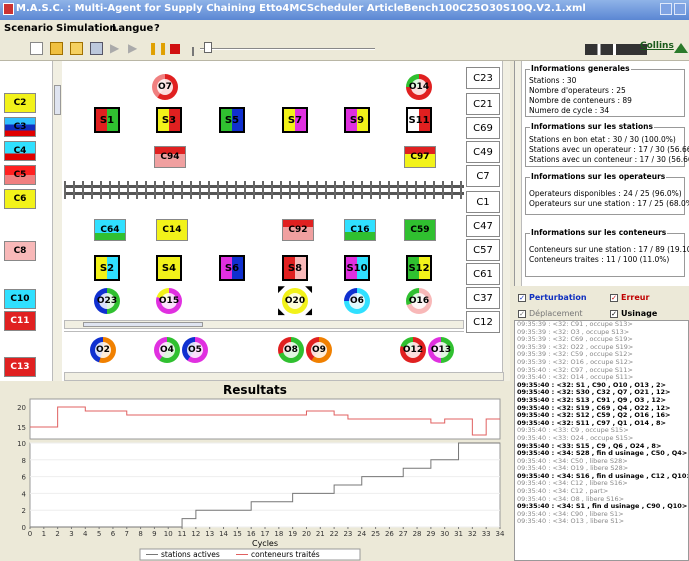 This screenshot has height=561, width=689. Describe the element at coordinates (132, 28) in the screenshot. I see `menu-langue: Langue` at that location.